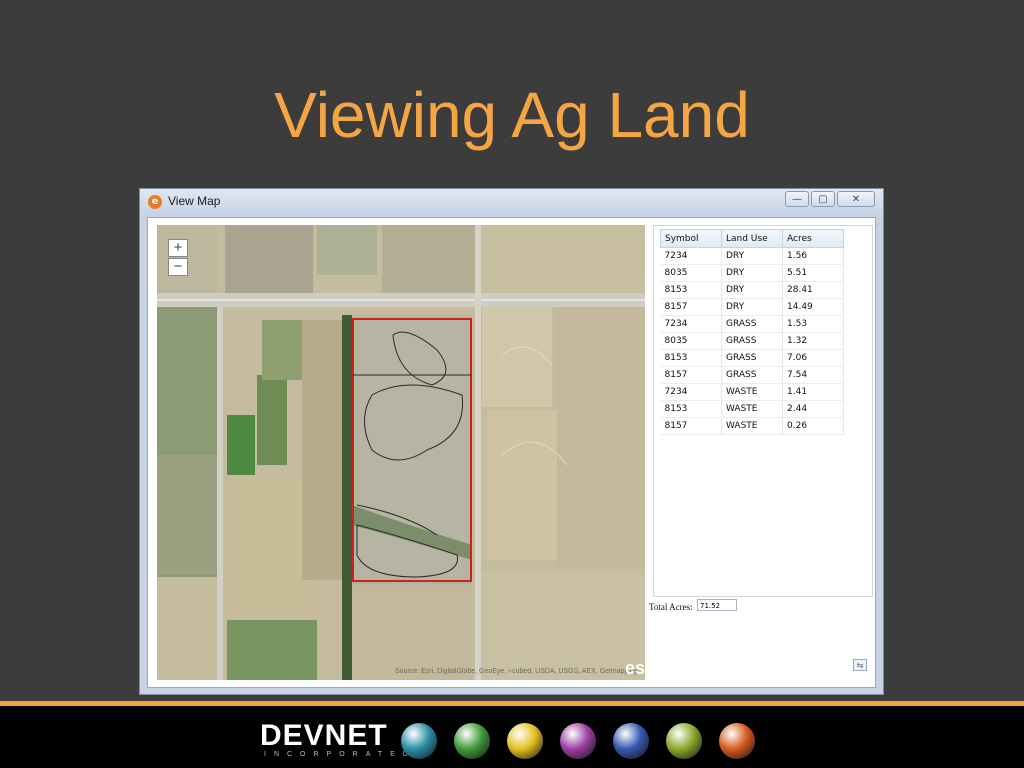 This screenshot has width=1024, height=768. Describe the element at coordinates (737, 741) in the screenshot. I see `orange-ball-icon` at that location.